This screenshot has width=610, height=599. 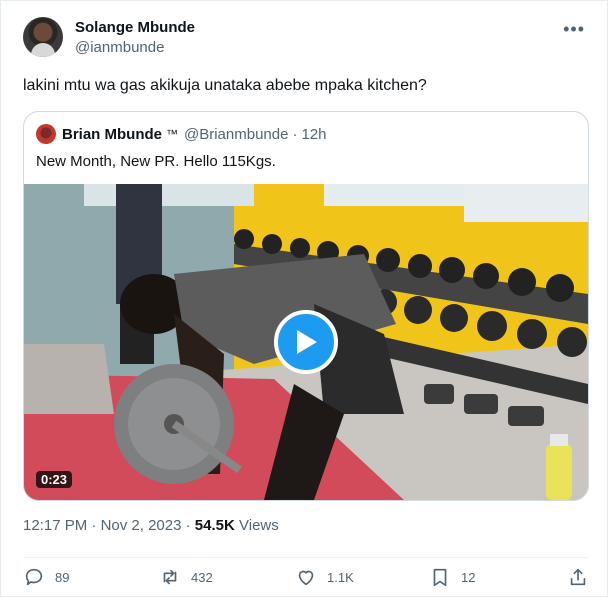 What do you see at coordinates (313, 134) in the screenshot?
I see `quoted-timestamp: 12h` at bounding box center [313, 134].